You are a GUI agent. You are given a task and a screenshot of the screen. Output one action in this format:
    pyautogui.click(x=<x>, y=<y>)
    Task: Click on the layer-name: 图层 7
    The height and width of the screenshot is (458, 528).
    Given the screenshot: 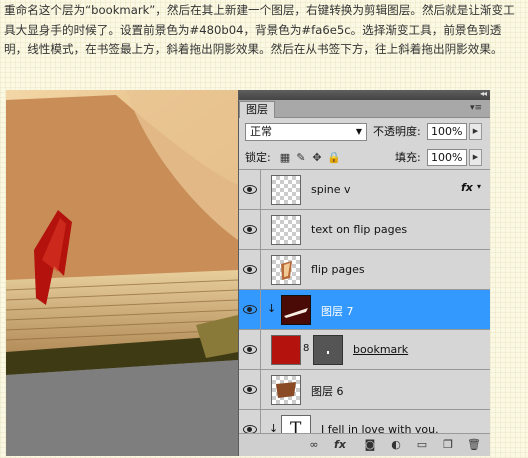 What is the action you would take?
    pyautogui.click(x=337, y=311)
    